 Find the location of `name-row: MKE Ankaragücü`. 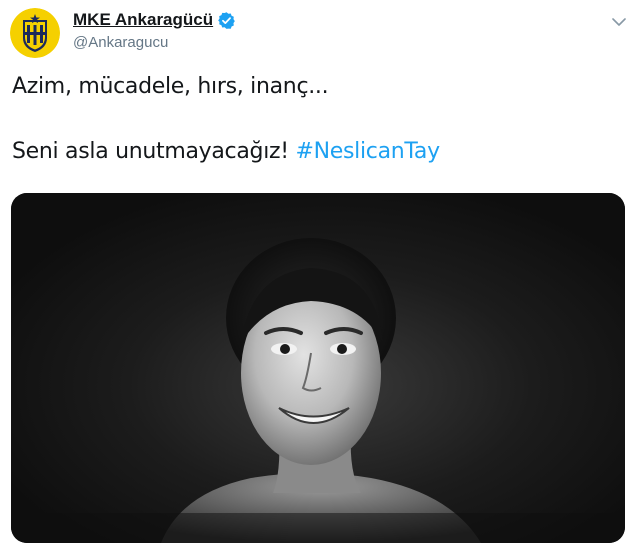

name-row: MKE Ankaragücü is located at coordinates (154, 20).